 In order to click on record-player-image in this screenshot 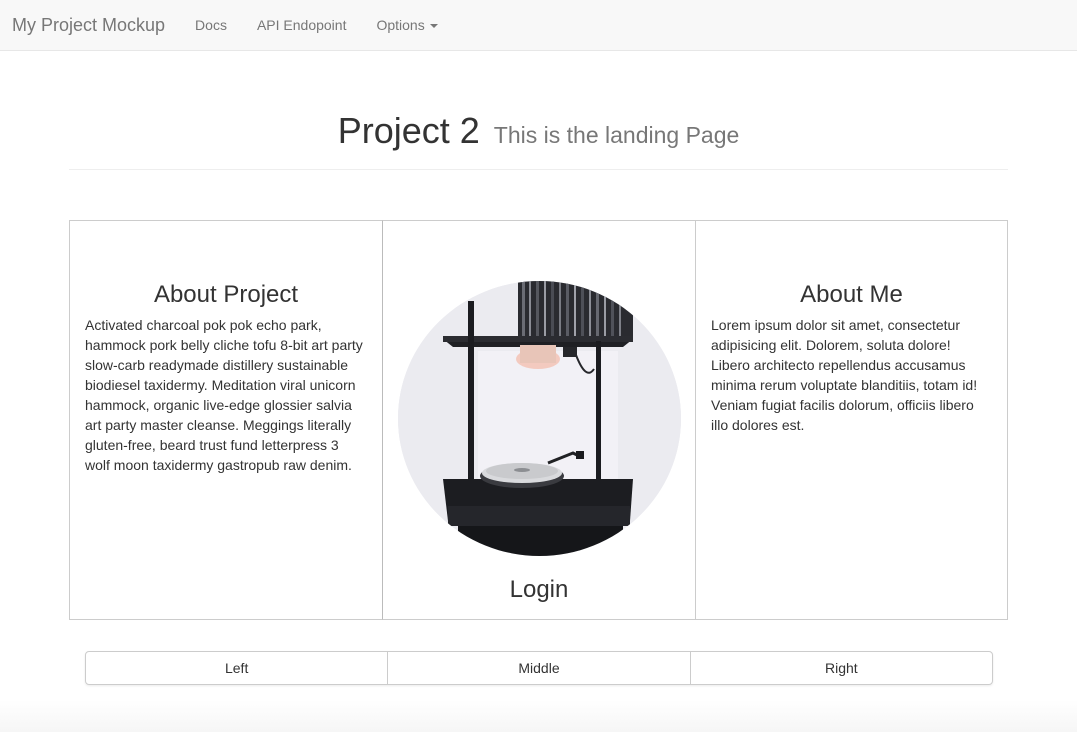, I will do `click(539, 418)`.